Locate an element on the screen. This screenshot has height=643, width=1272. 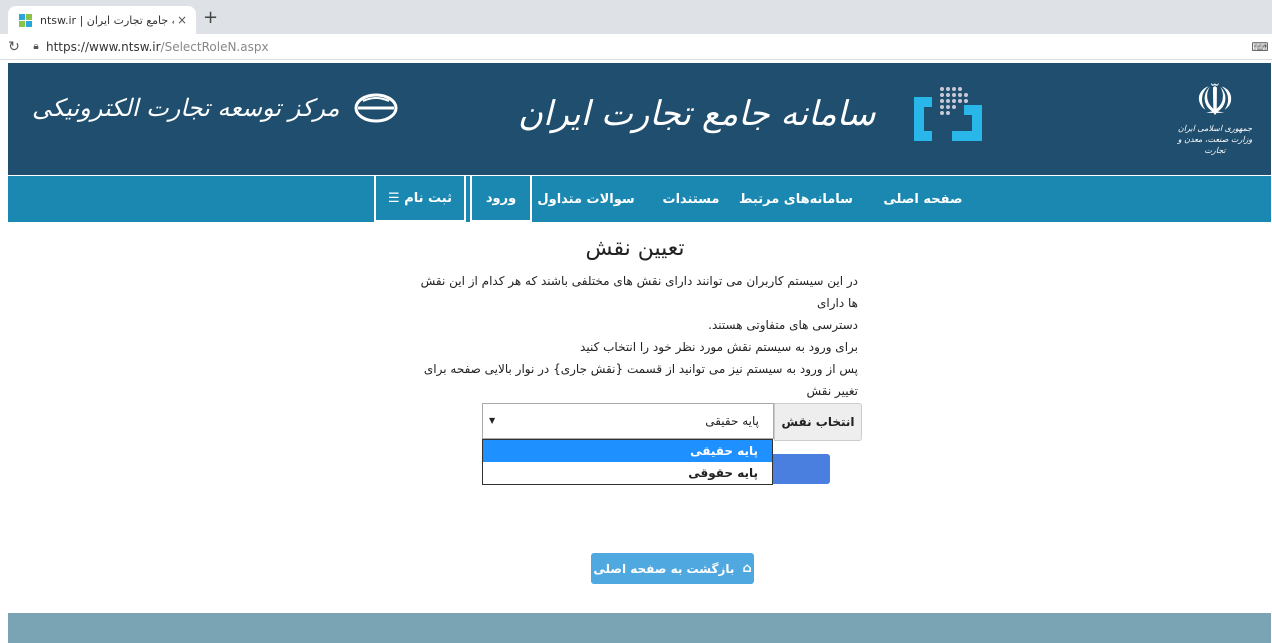
globe-logo-icon is located at coordinates (376, 108).